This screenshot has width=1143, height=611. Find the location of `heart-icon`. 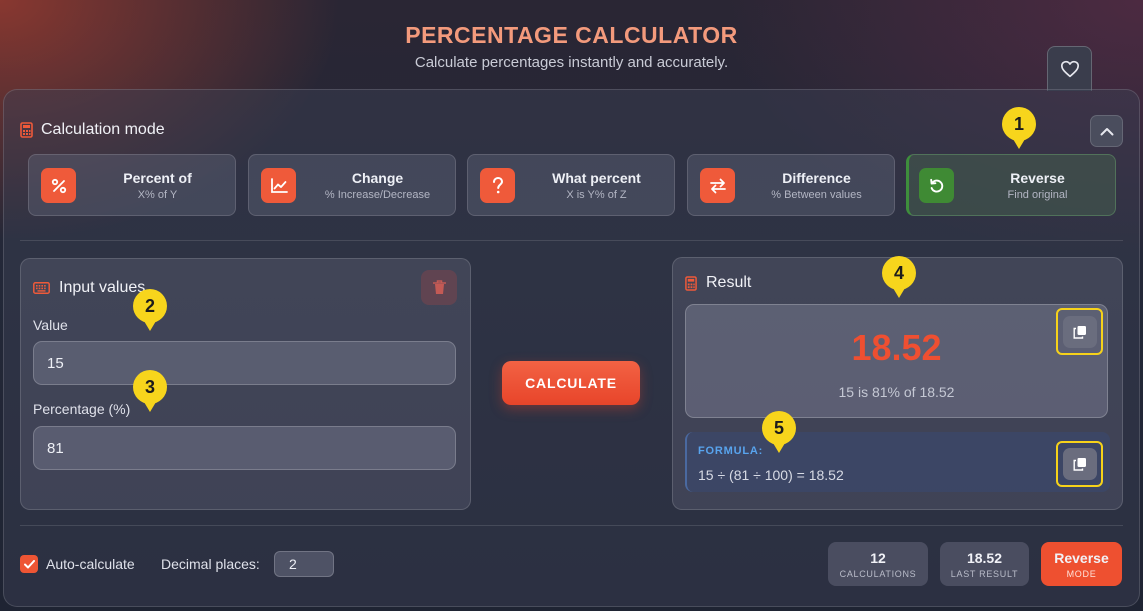

heart-icon is located at coordinates (1069, 69).